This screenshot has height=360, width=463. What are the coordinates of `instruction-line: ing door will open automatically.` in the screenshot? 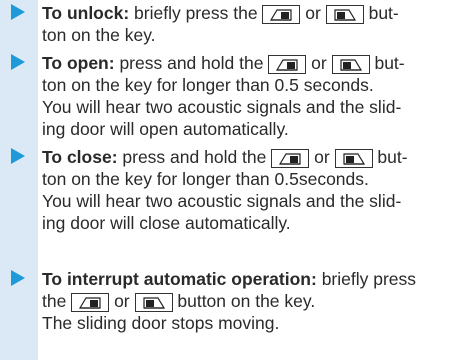 It's located at (165, 129).